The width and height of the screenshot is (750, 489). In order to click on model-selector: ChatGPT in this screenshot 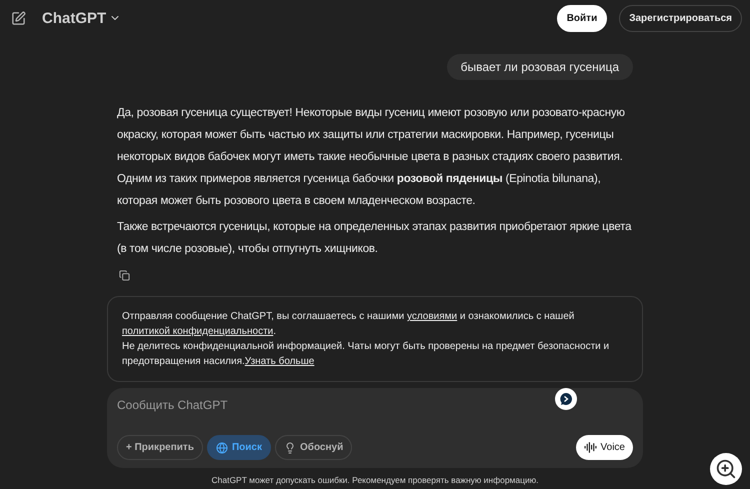, I will do `click(82, 18)`.